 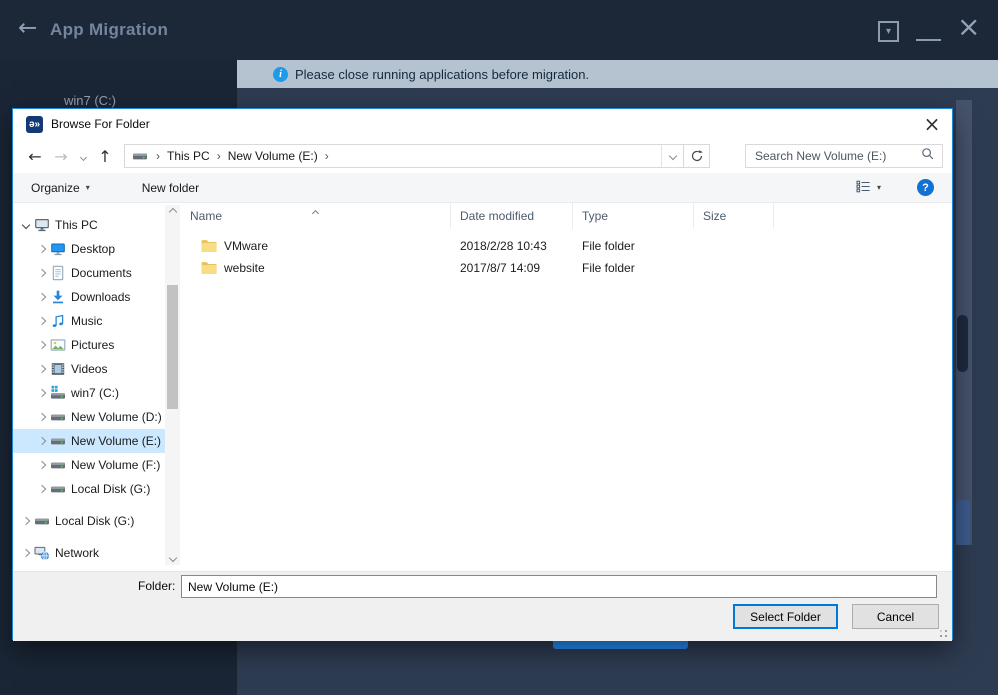 I want to click on search-input, so click(x=837, y=156).